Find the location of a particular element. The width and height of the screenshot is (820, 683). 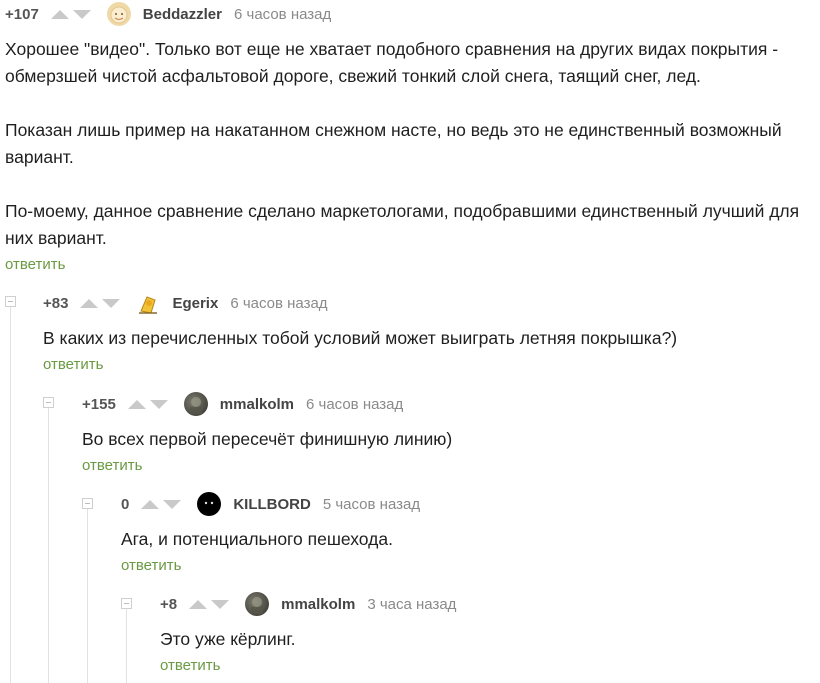

comment-header: +155 mmalkolm 6 часов назад is located at coordinates (447, 404).